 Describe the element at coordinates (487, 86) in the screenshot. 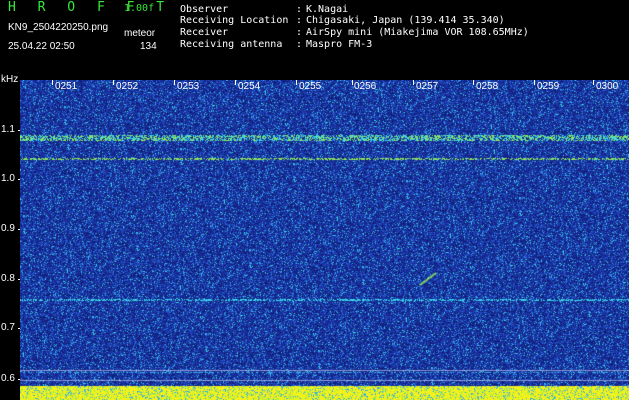

I see `x-tick-label-0258: 0258` at that location.